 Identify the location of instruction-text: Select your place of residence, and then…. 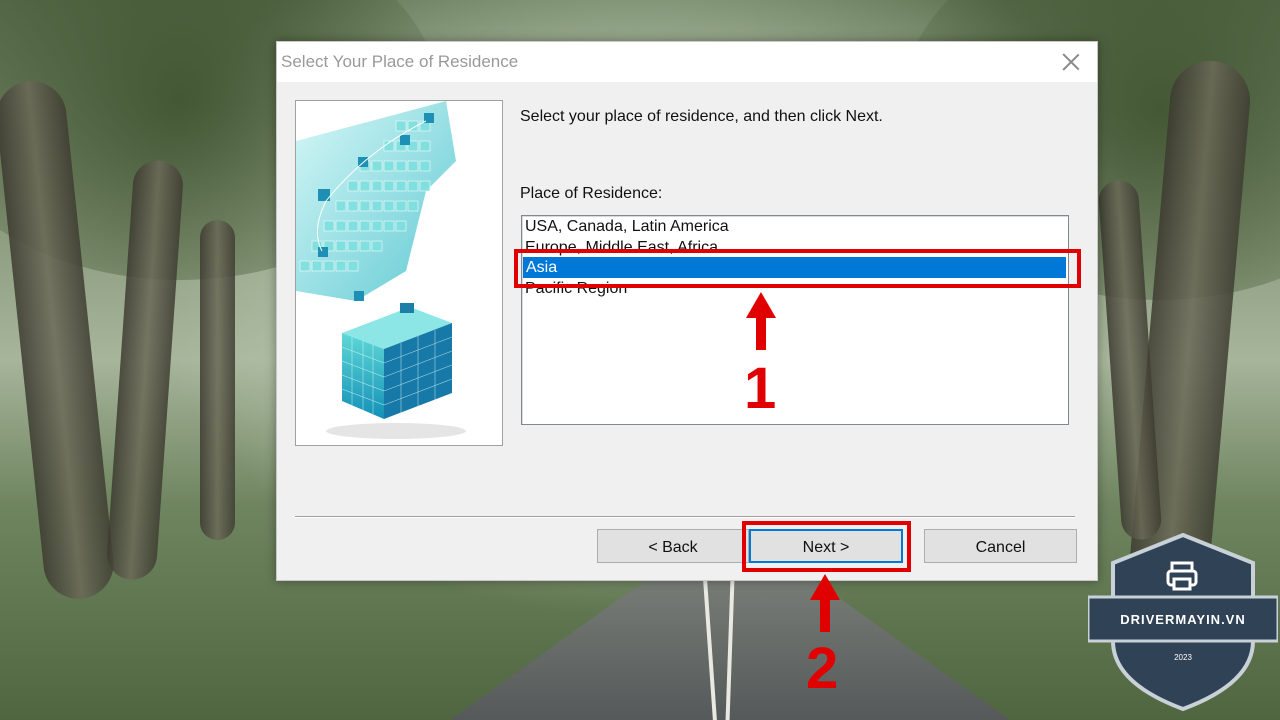
(701, 116).